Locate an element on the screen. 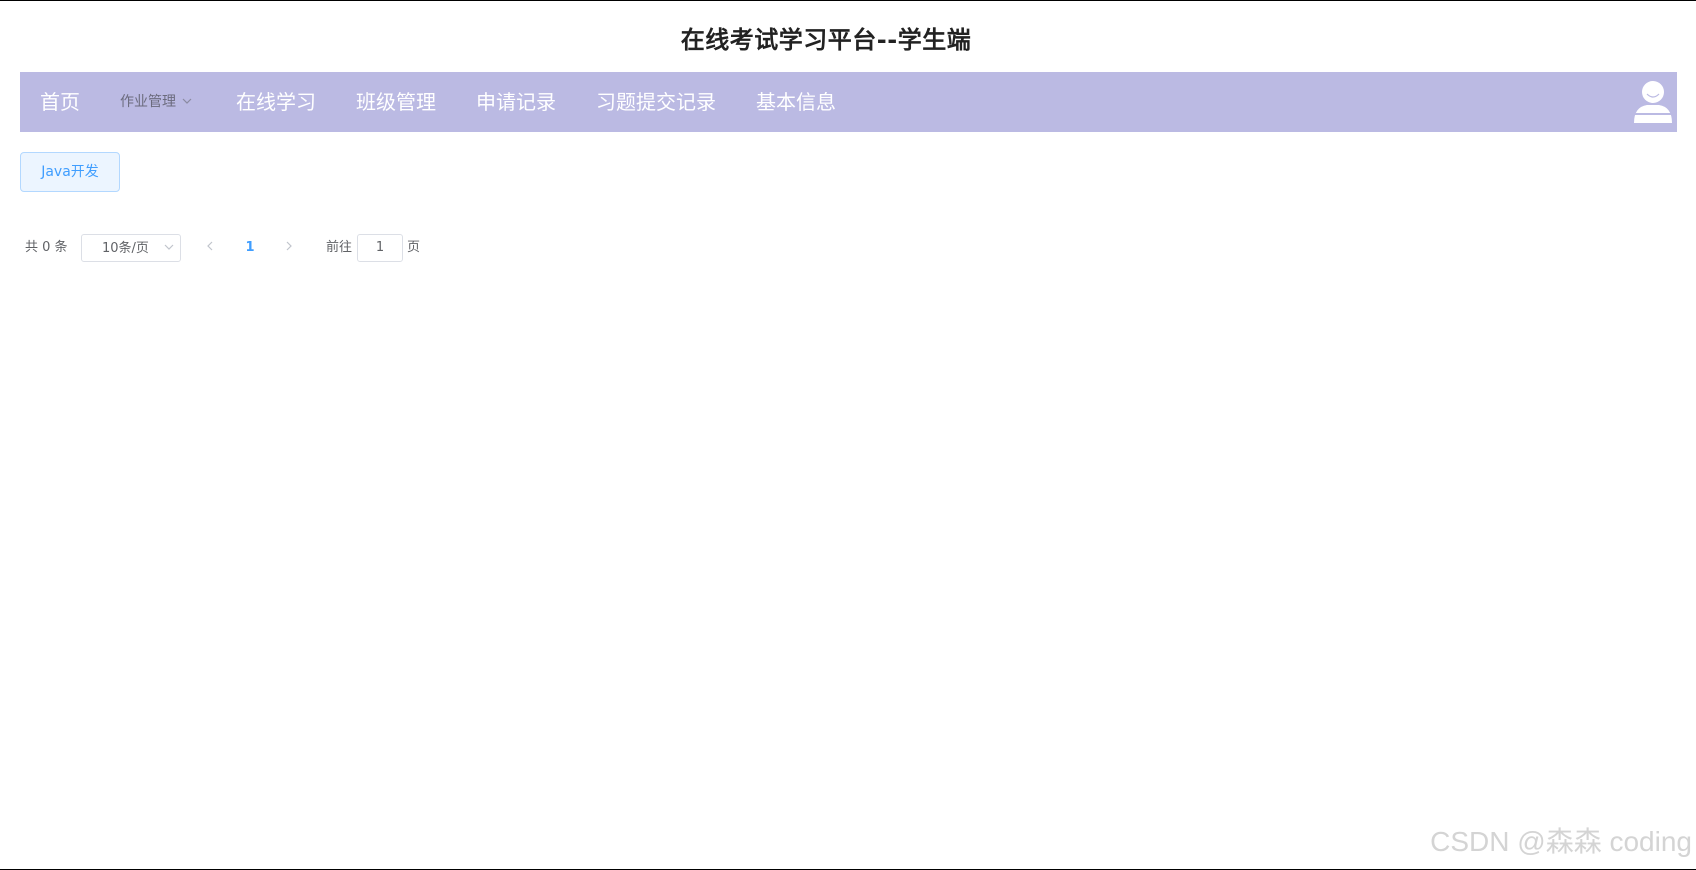 Image resolution: width=1696 pixels, height=870 pixels. nav-item-exercise-submissions: 习题提交记录 is located at coordinates (656, 102).